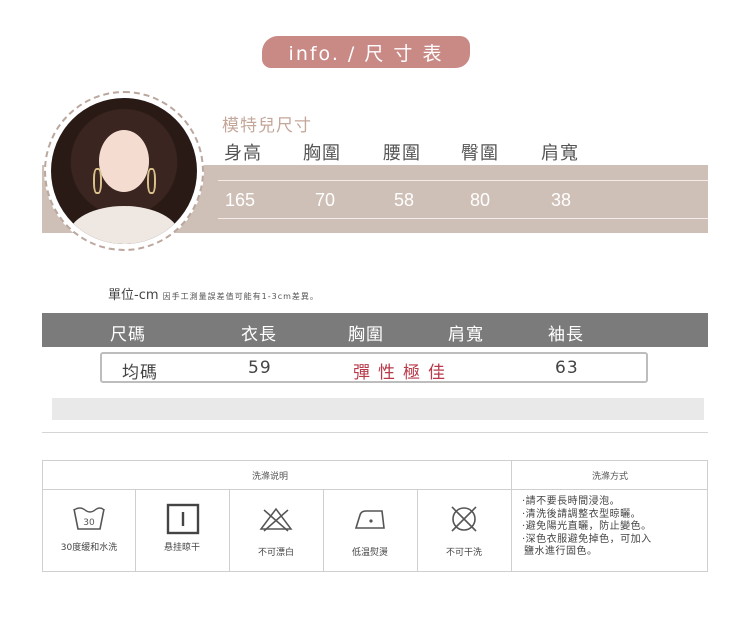 The height and width of the screenshot is (619, 750). What do you see at coordinates (560, 153) in the screenshot?
I see `model-header-shoulder: 肩寬` at bounding box center [560, 153].